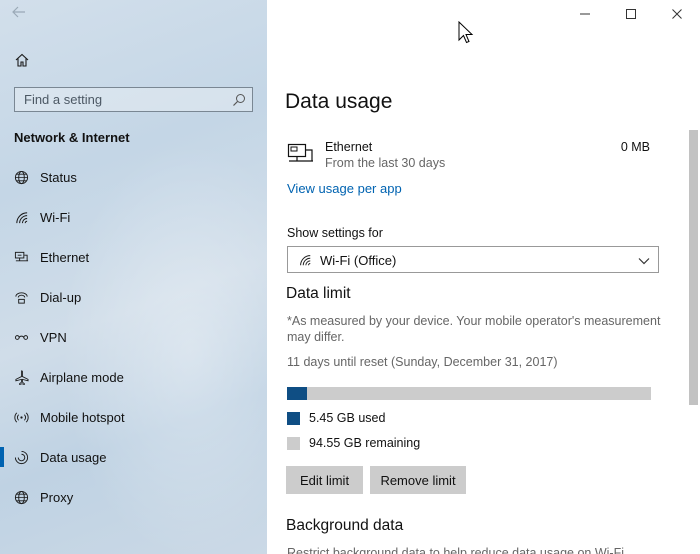 Image resolution: width=700 pixels, height=554 pixels. I want to click on search-box, so click(133, 99).